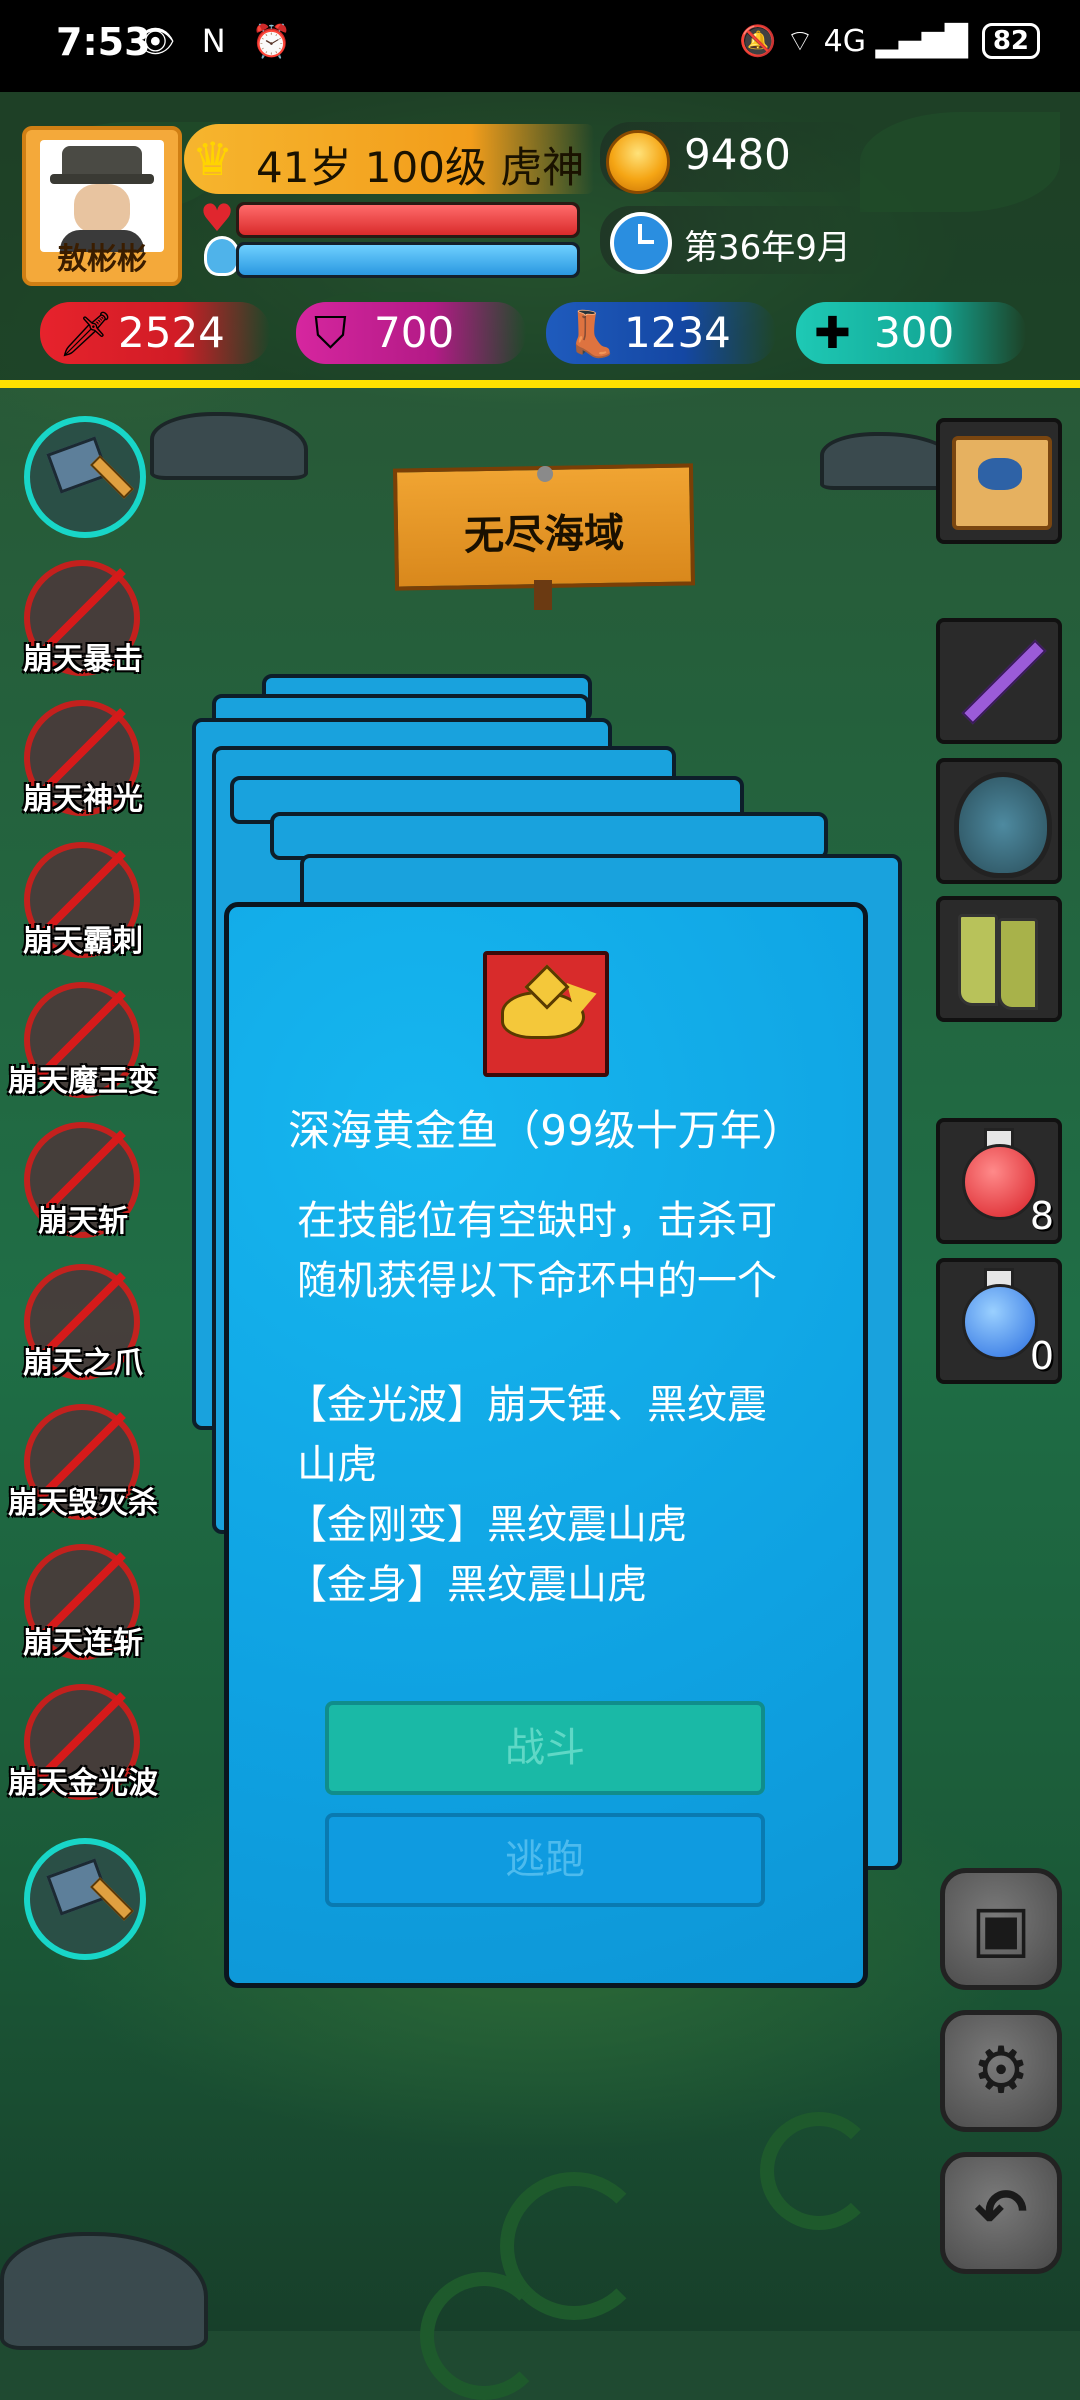  Describe the element at coordinates (83, 659) in the screenshot. I see `skill-label: 崩天暴击` at that location.